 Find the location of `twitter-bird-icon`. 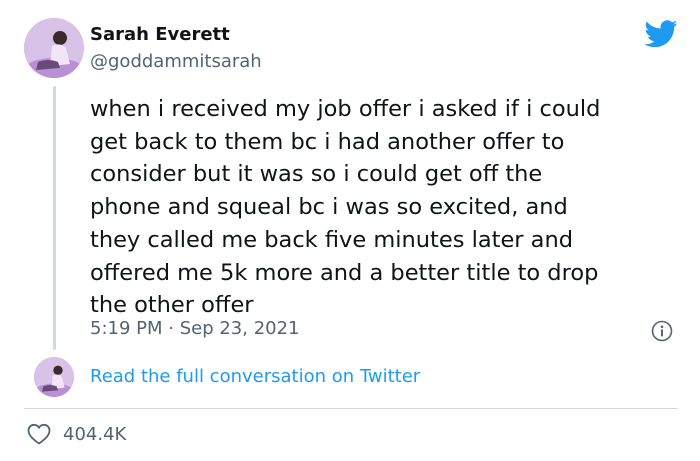

twitter-bird-icon is located at coordinates (661, 34).